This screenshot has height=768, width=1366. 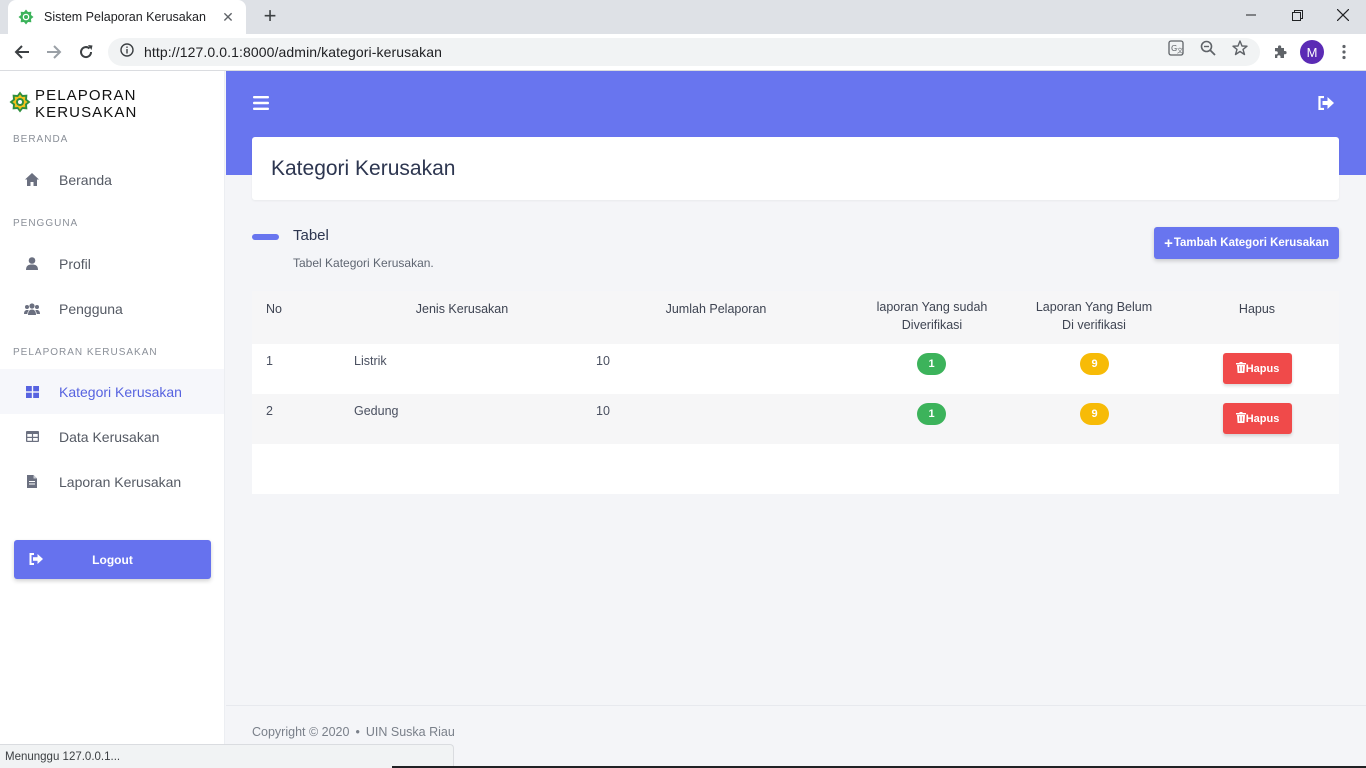 What do you see at coordinates (32, 309) in the screenshot?
I see `users-icon` at bounding box center [32, 309].